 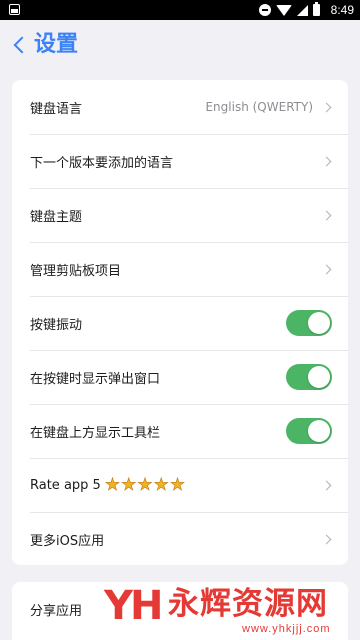 I want to click on back-button: 设置, so click(x=44, y=45).